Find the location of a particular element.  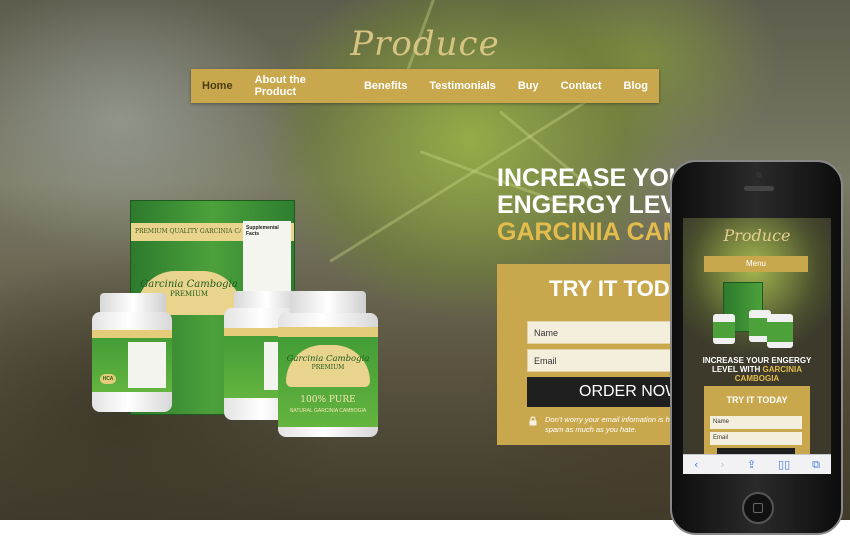

share-icon: ⇪ is located at coordinates (751, 464).